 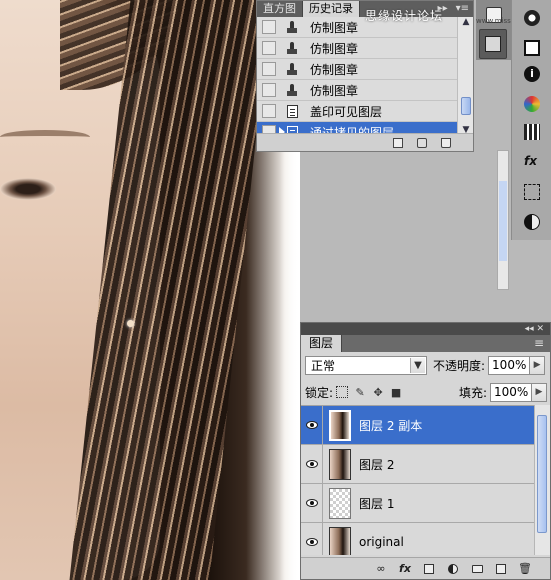 What do you see at coordinates (532, 18) in the screenshot?
I see `navigator-icon` at bounding box center [532, 18].